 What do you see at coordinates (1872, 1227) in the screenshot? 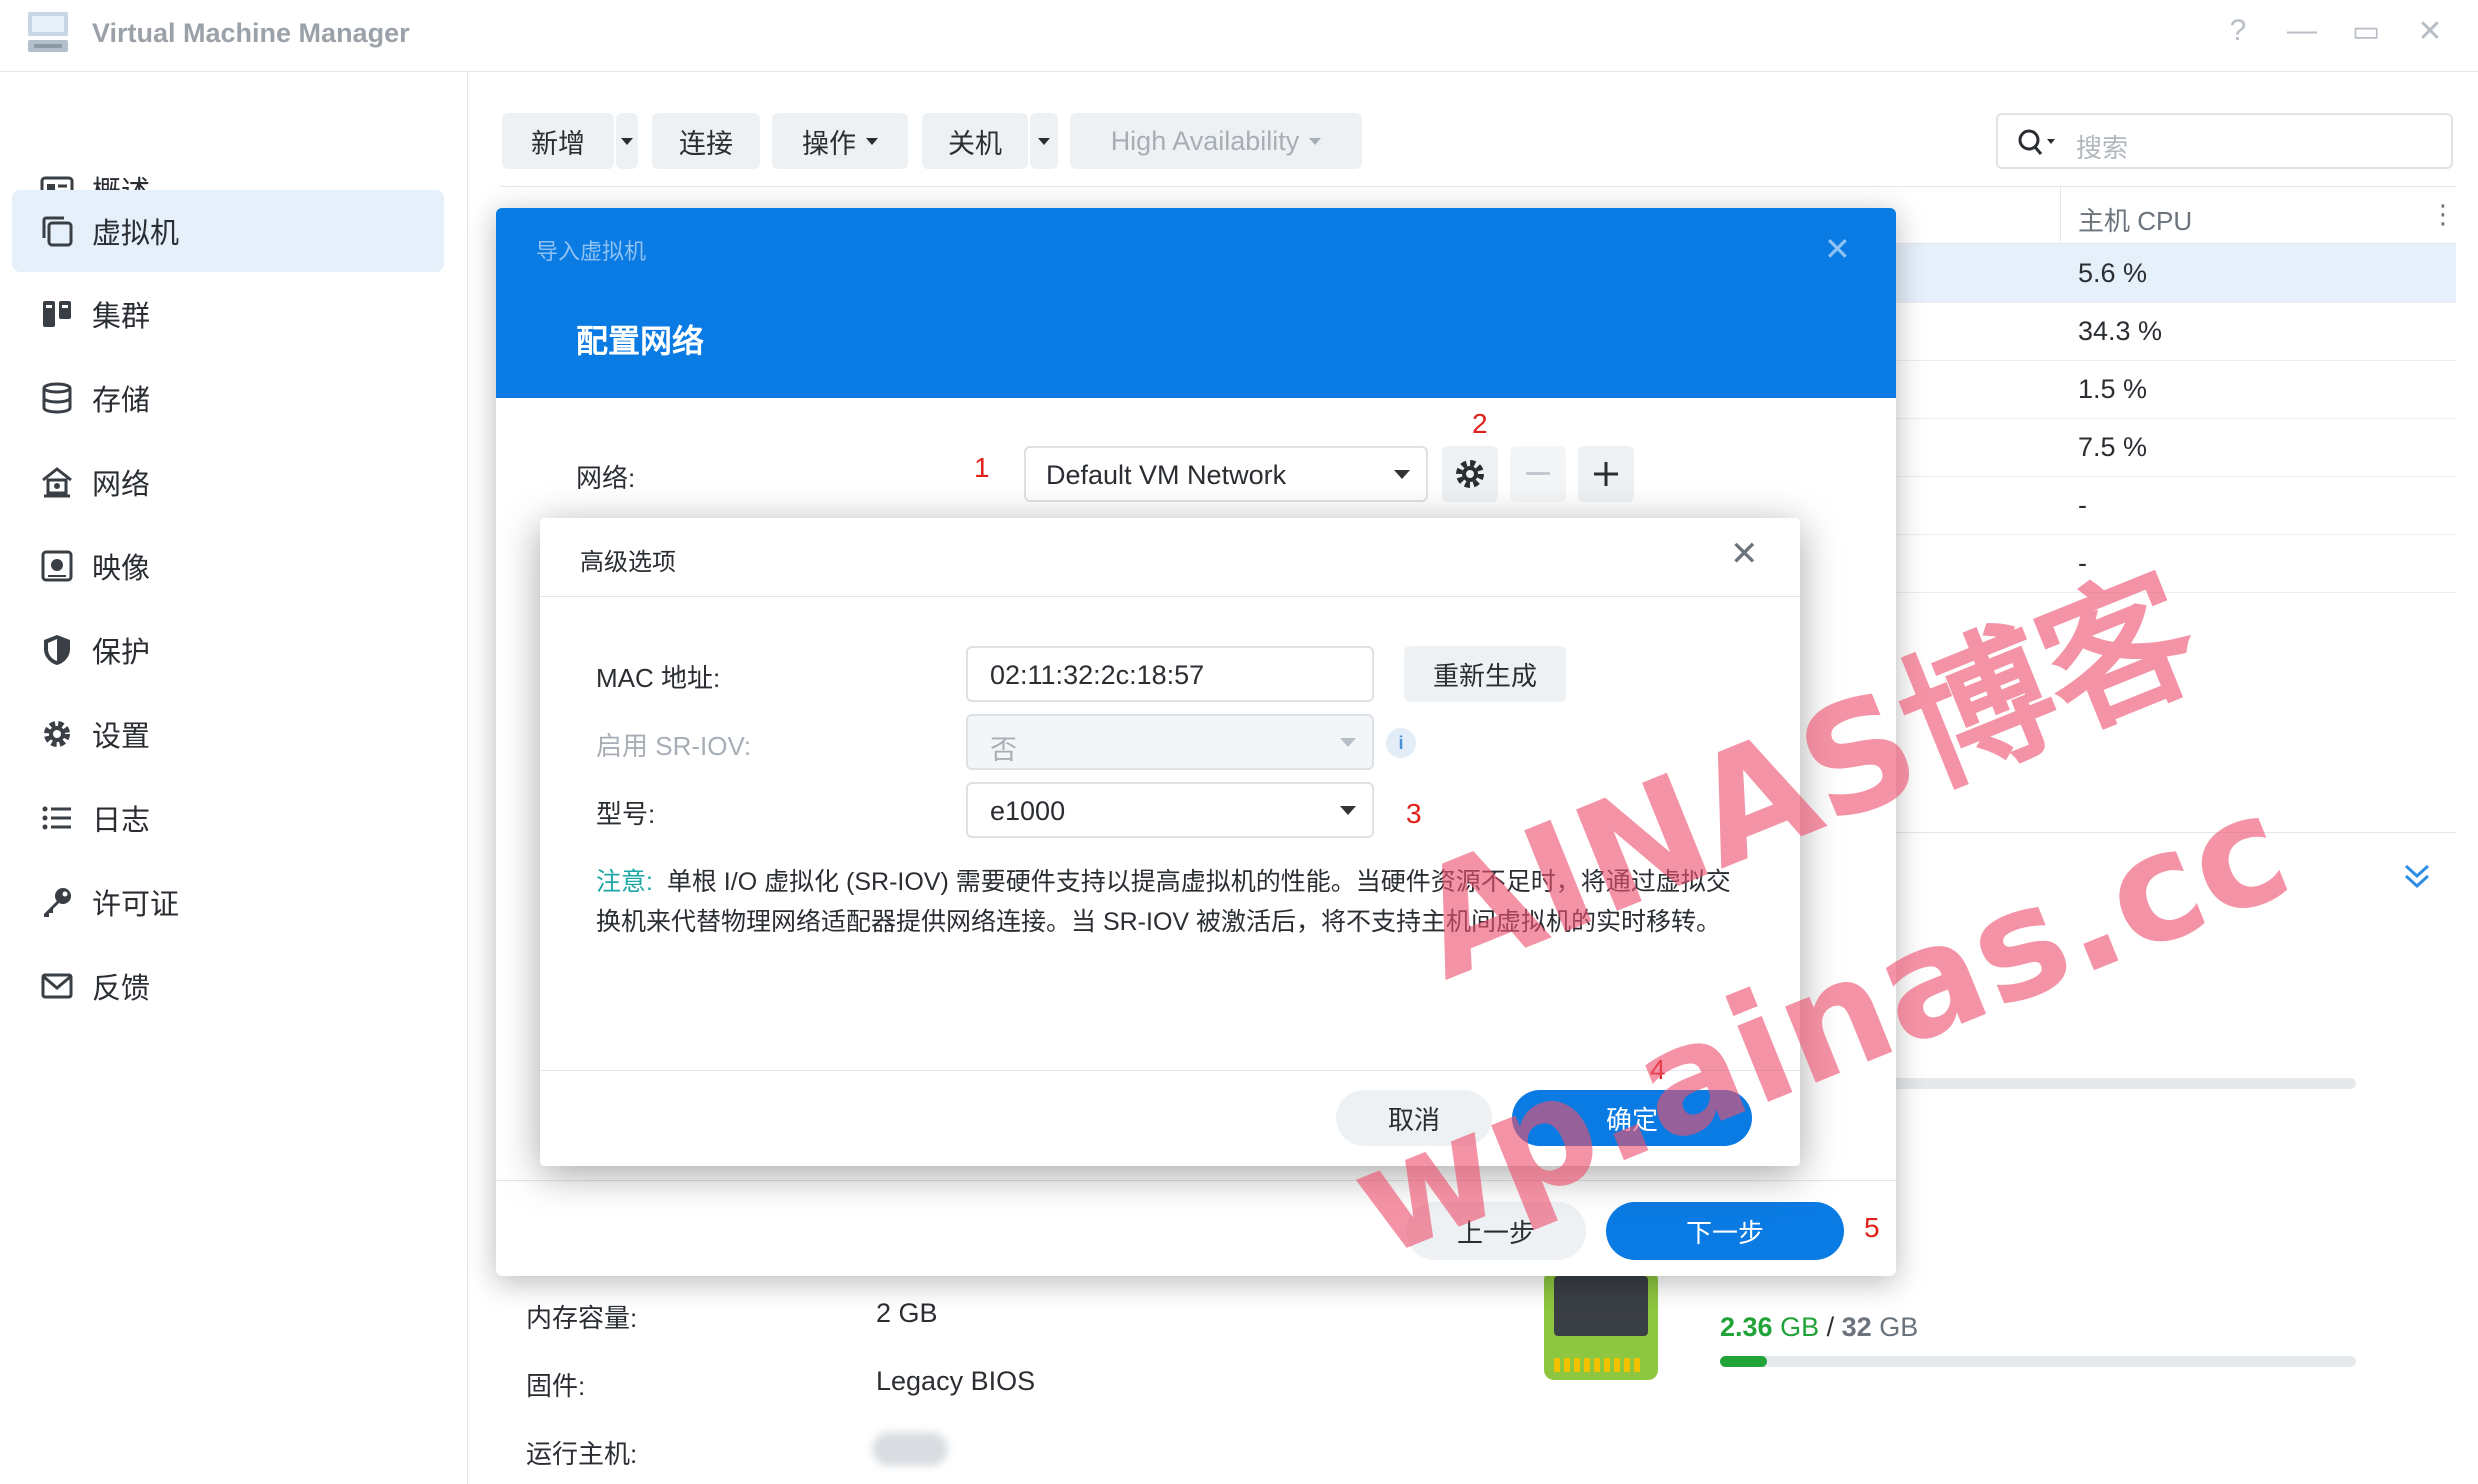
I see `annotation-5: 5` at bounding box center [1872, 1227].